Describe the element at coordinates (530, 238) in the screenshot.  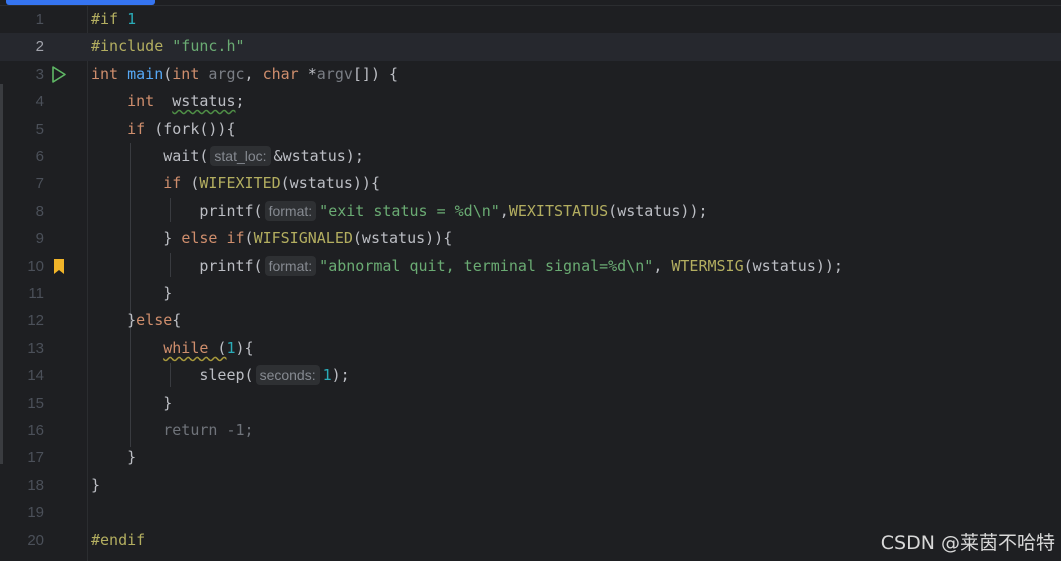
I see `code-line-9: 9 } else if(WIFSIGNALED(wstatus)){` at that location.